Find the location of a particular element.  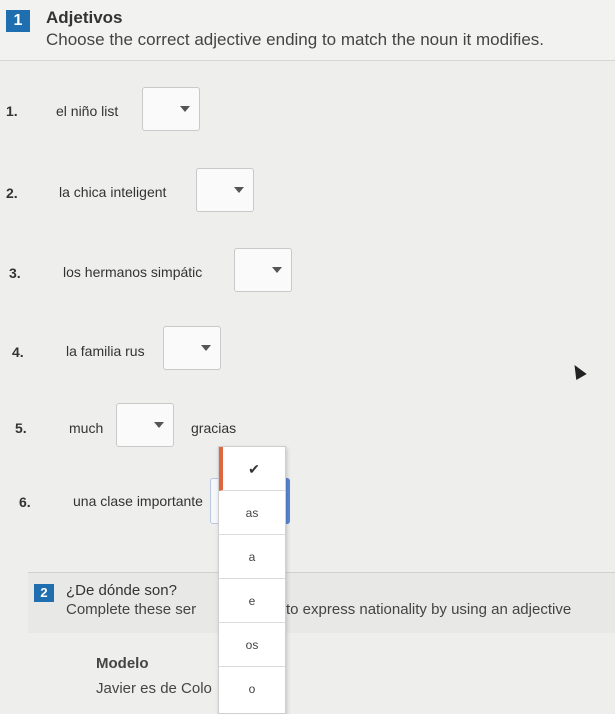

section-number-badge: 2 is located at coordinates (44, 593).